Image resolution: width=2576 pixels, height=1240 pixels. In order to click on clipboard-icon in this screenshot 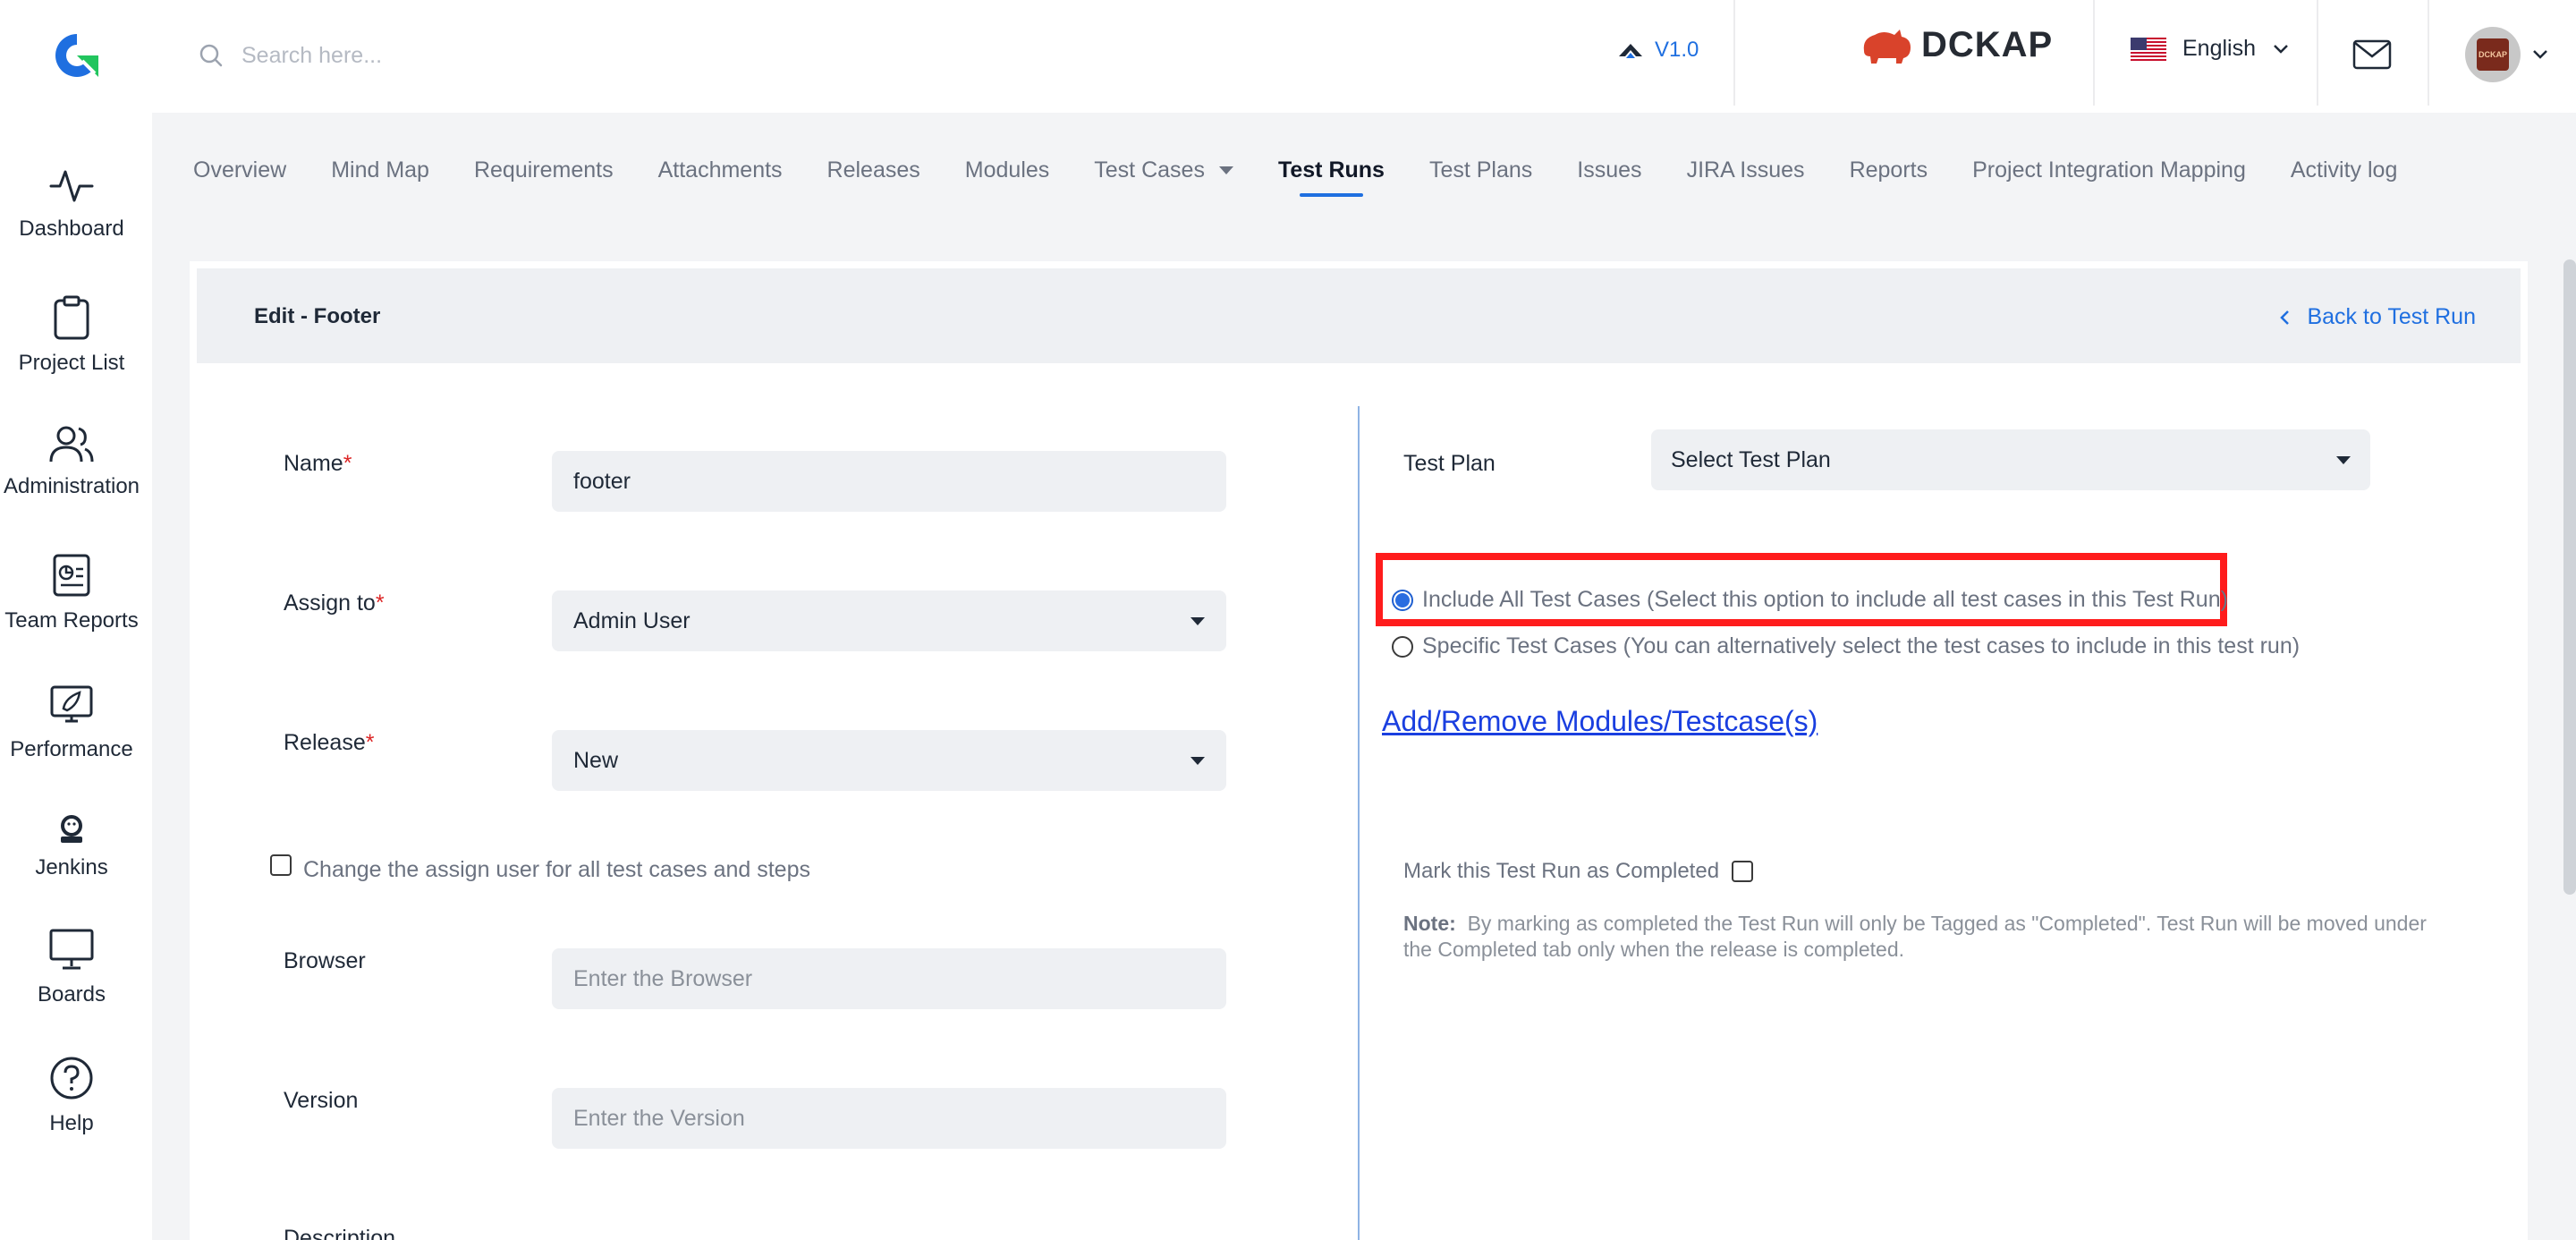, I will do `click(71, 317)`.